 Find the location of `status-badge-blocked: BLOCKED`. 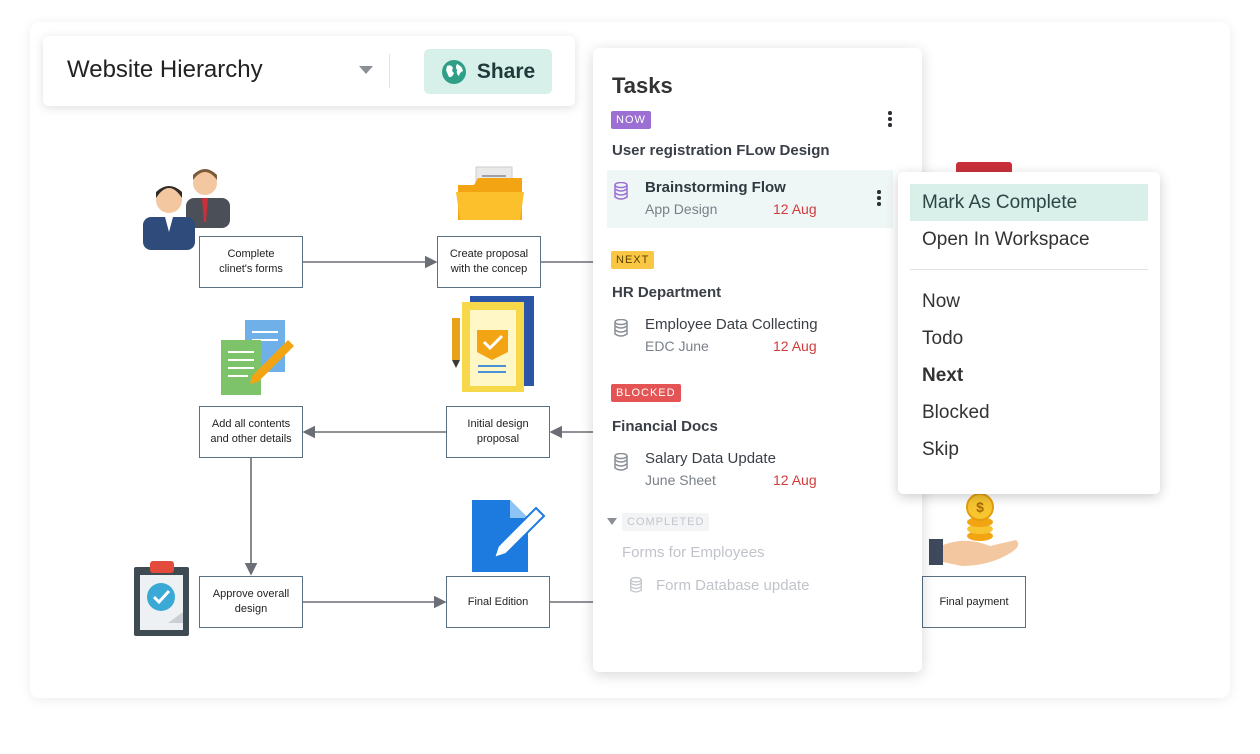

status-badge-blocked: BLOCKED is located at coordinates (646, 393).